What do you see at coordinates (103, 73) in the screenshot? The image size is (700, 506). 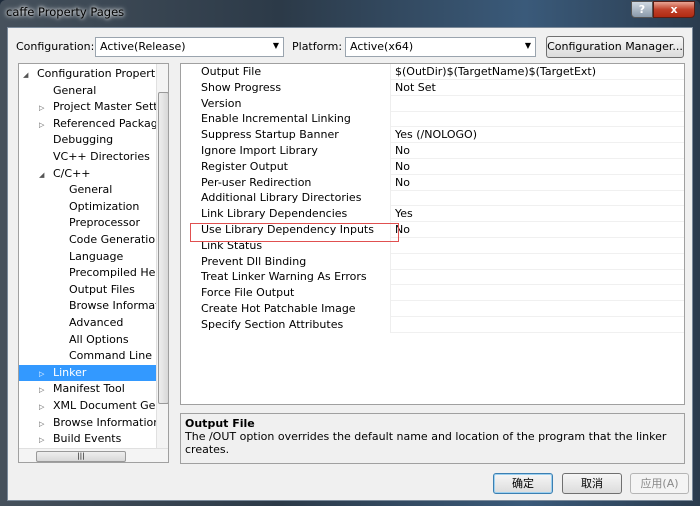 I see `tree-item-label: Configuration Properties` at bounding box center [103, 73].